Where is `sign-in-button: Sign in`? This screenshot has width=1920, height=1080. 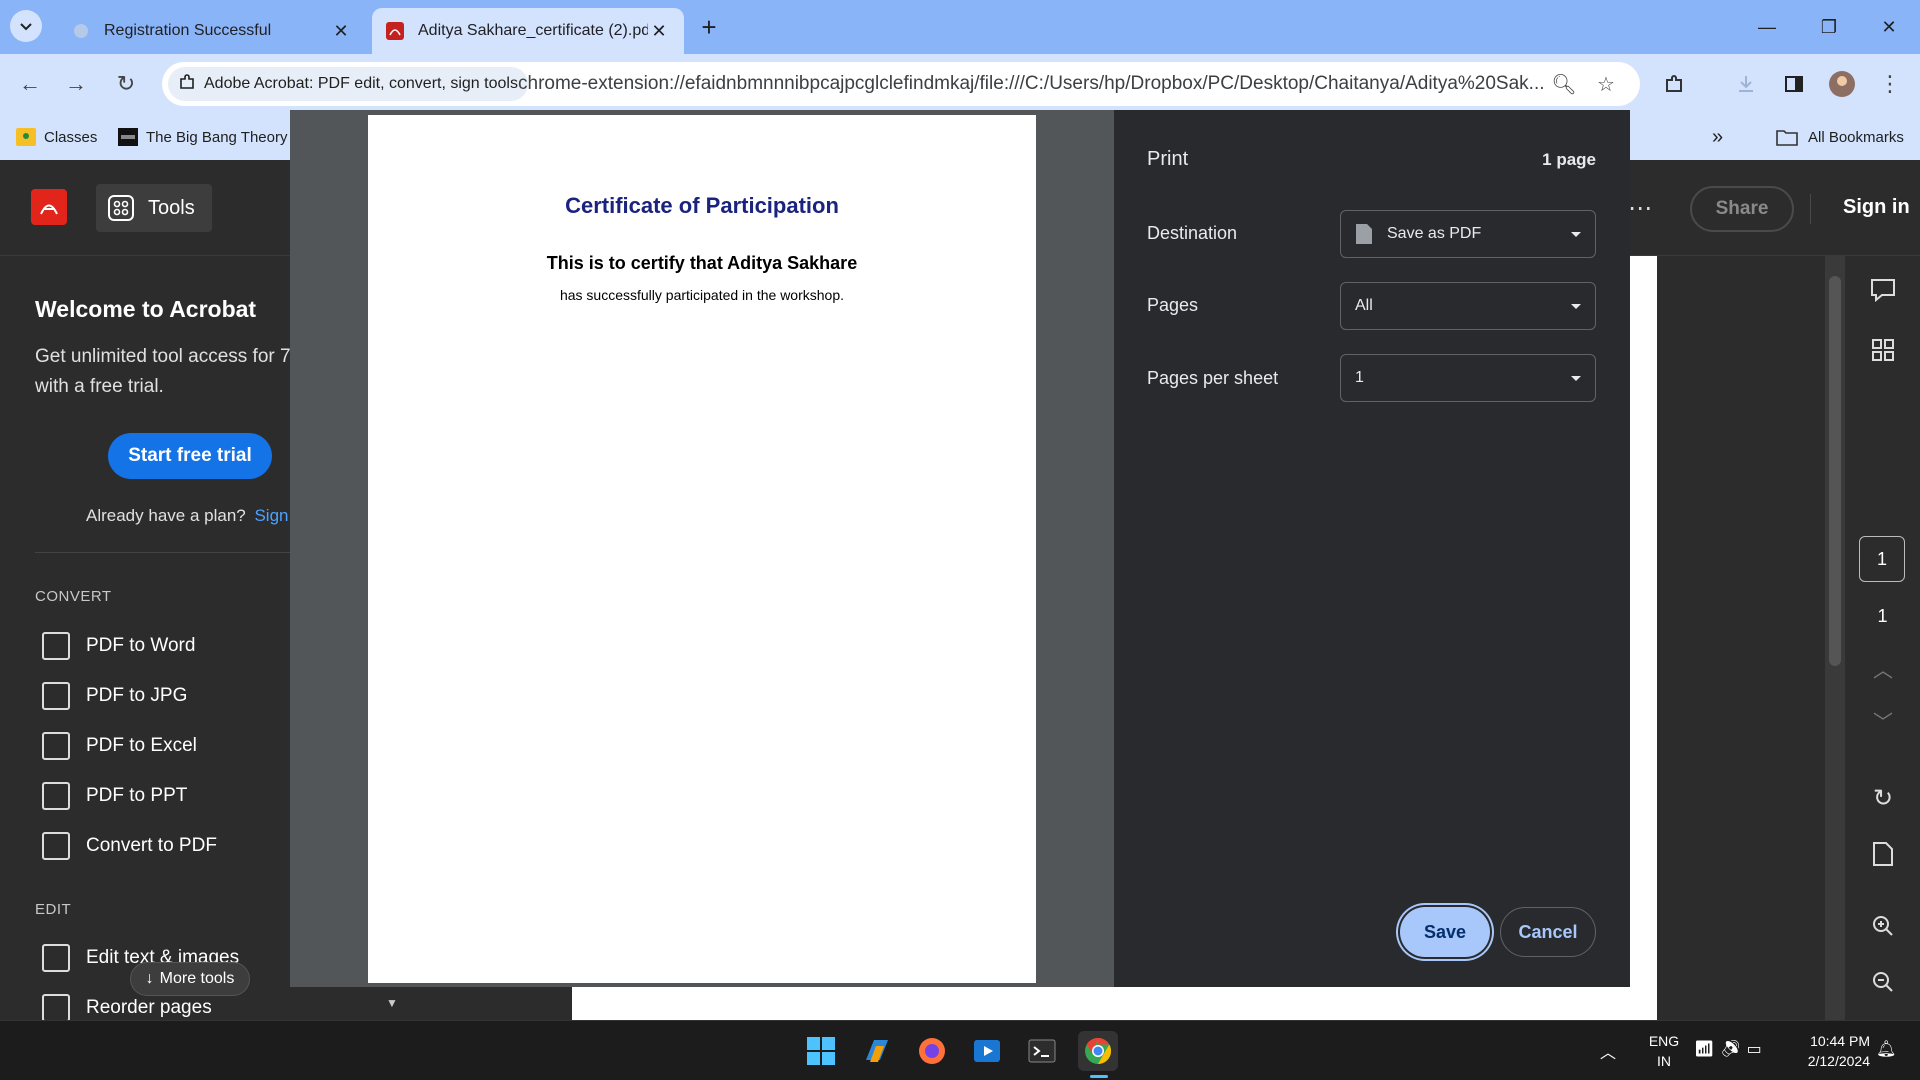 sign-in-button: Sign in is located at coordinates (1876, 207).